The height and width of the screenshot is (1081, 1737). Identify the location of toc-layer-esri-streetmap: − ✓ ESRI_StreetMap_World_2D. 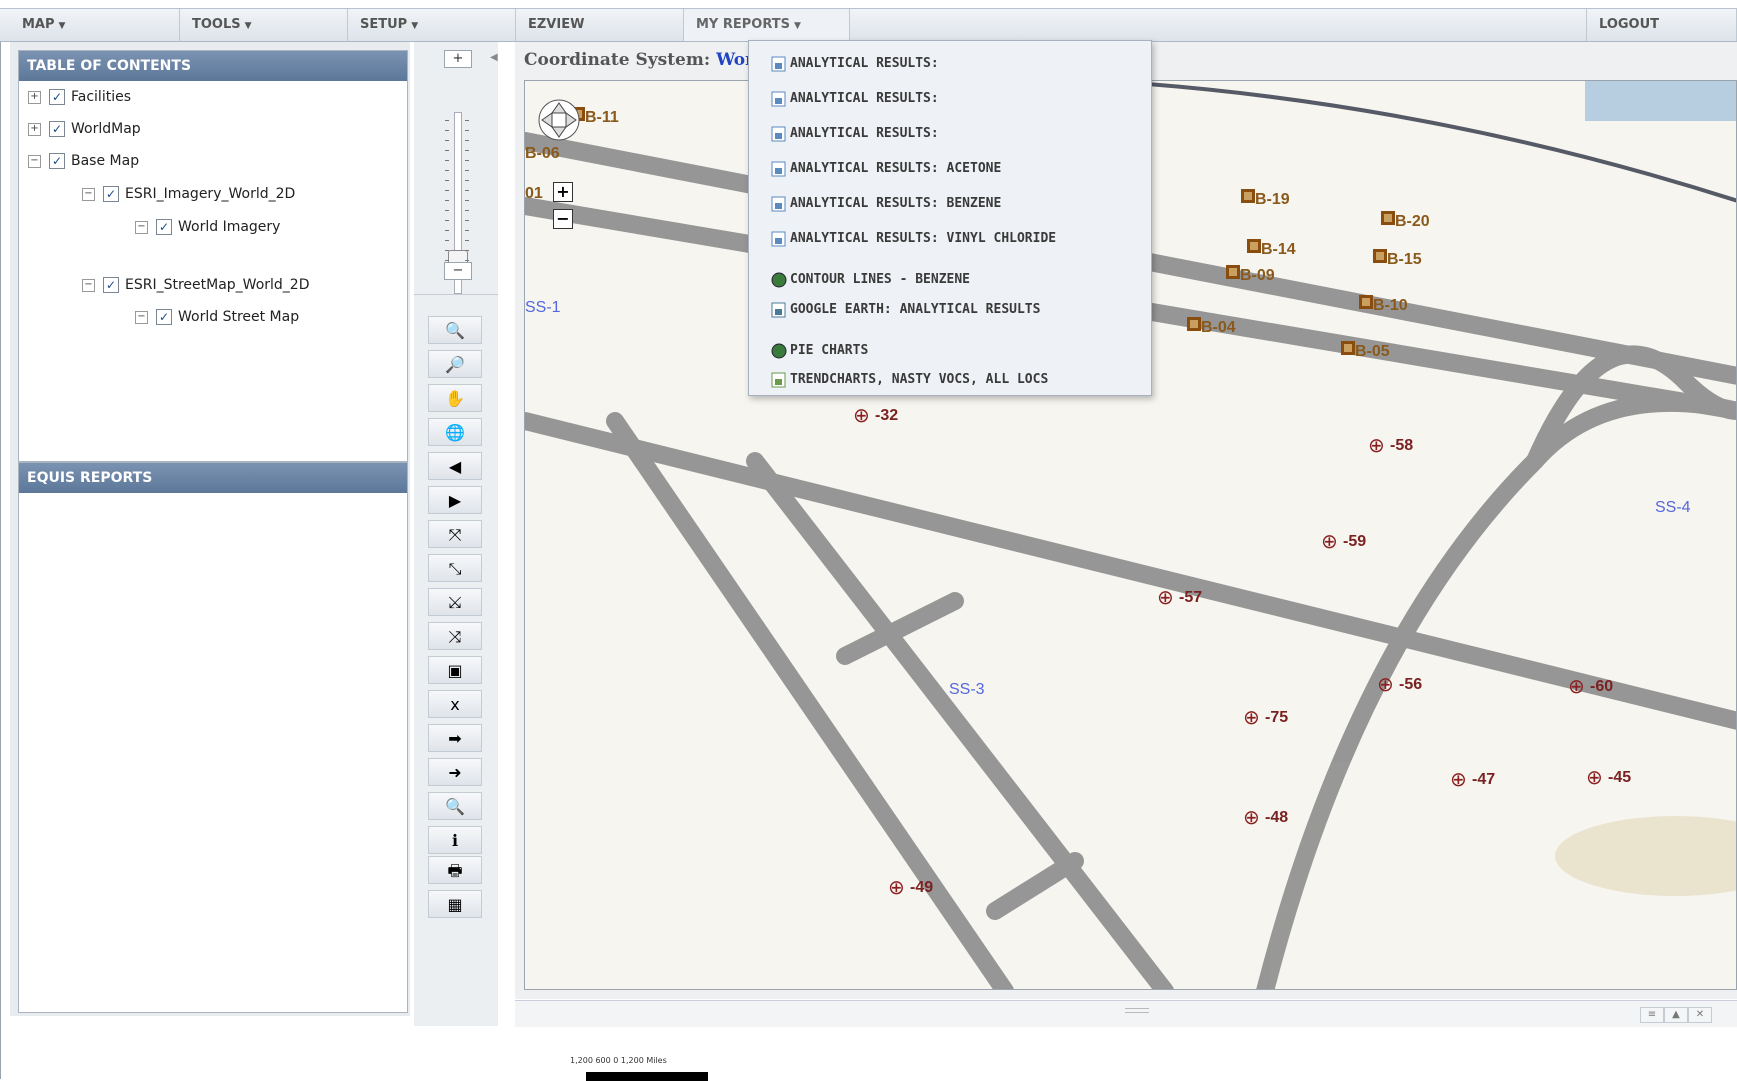
(195, 285).